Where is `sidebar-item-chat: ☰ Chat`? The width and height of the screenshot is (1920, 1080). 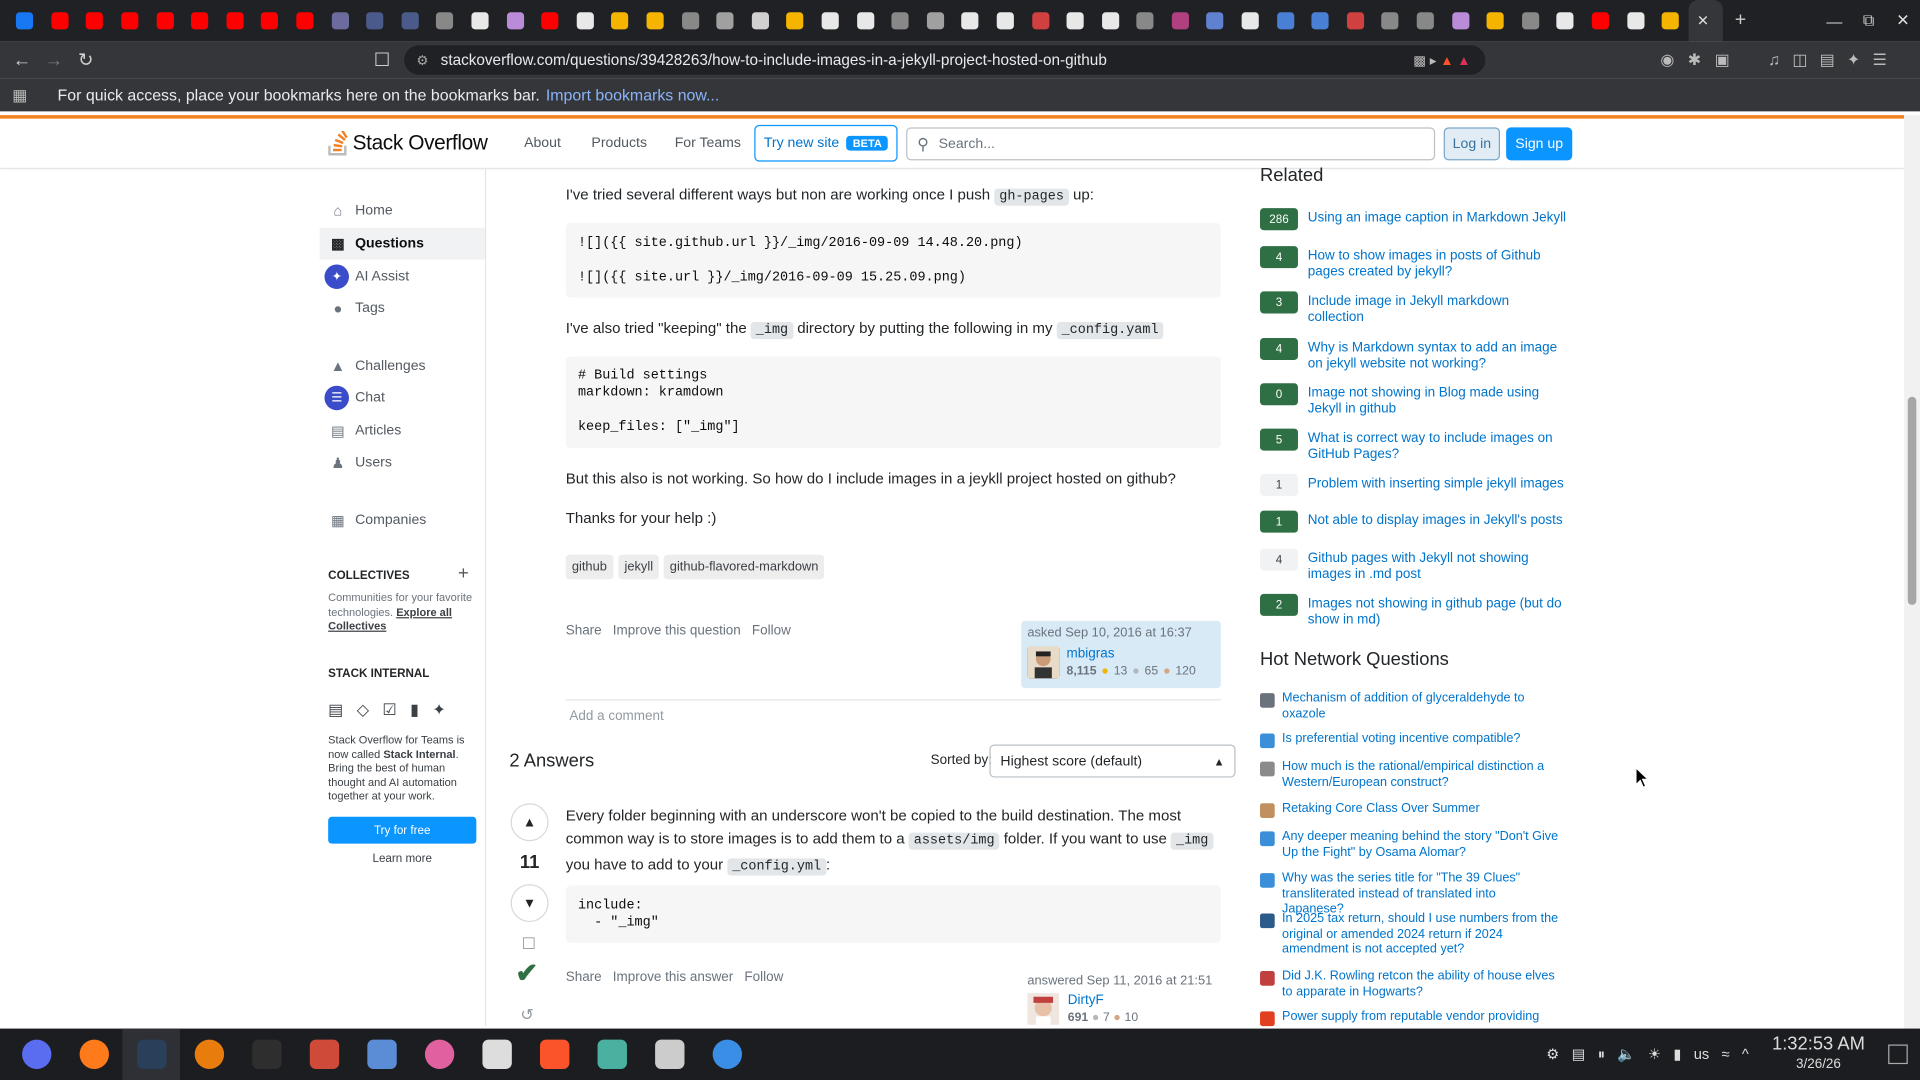 sidebar-item-chat: ☰ Chat is located at coordinates (402, 398).